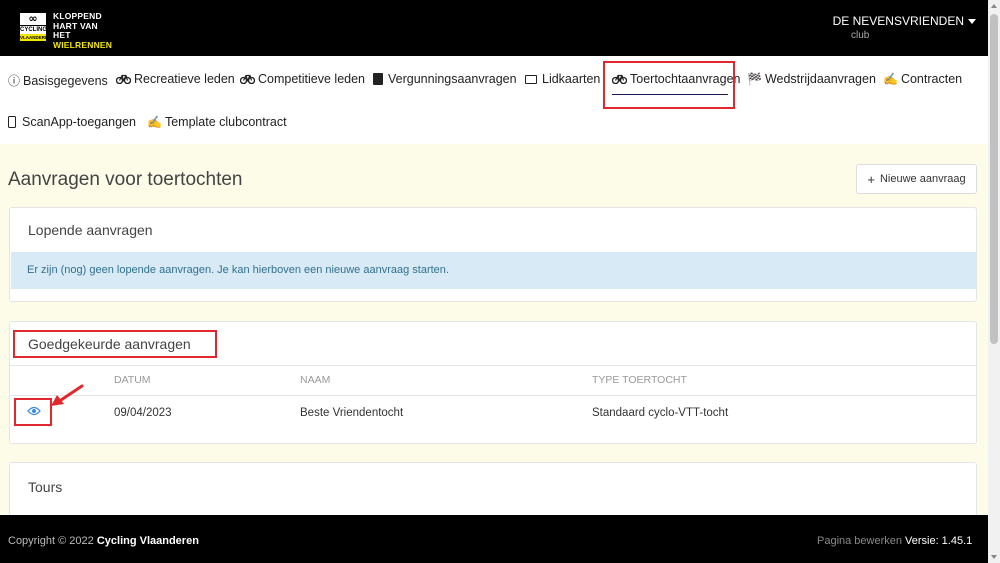 Image resolution: width=1000 pixels, height=563 pixels. I want to click on plus-icon: +, so click(871, 179).